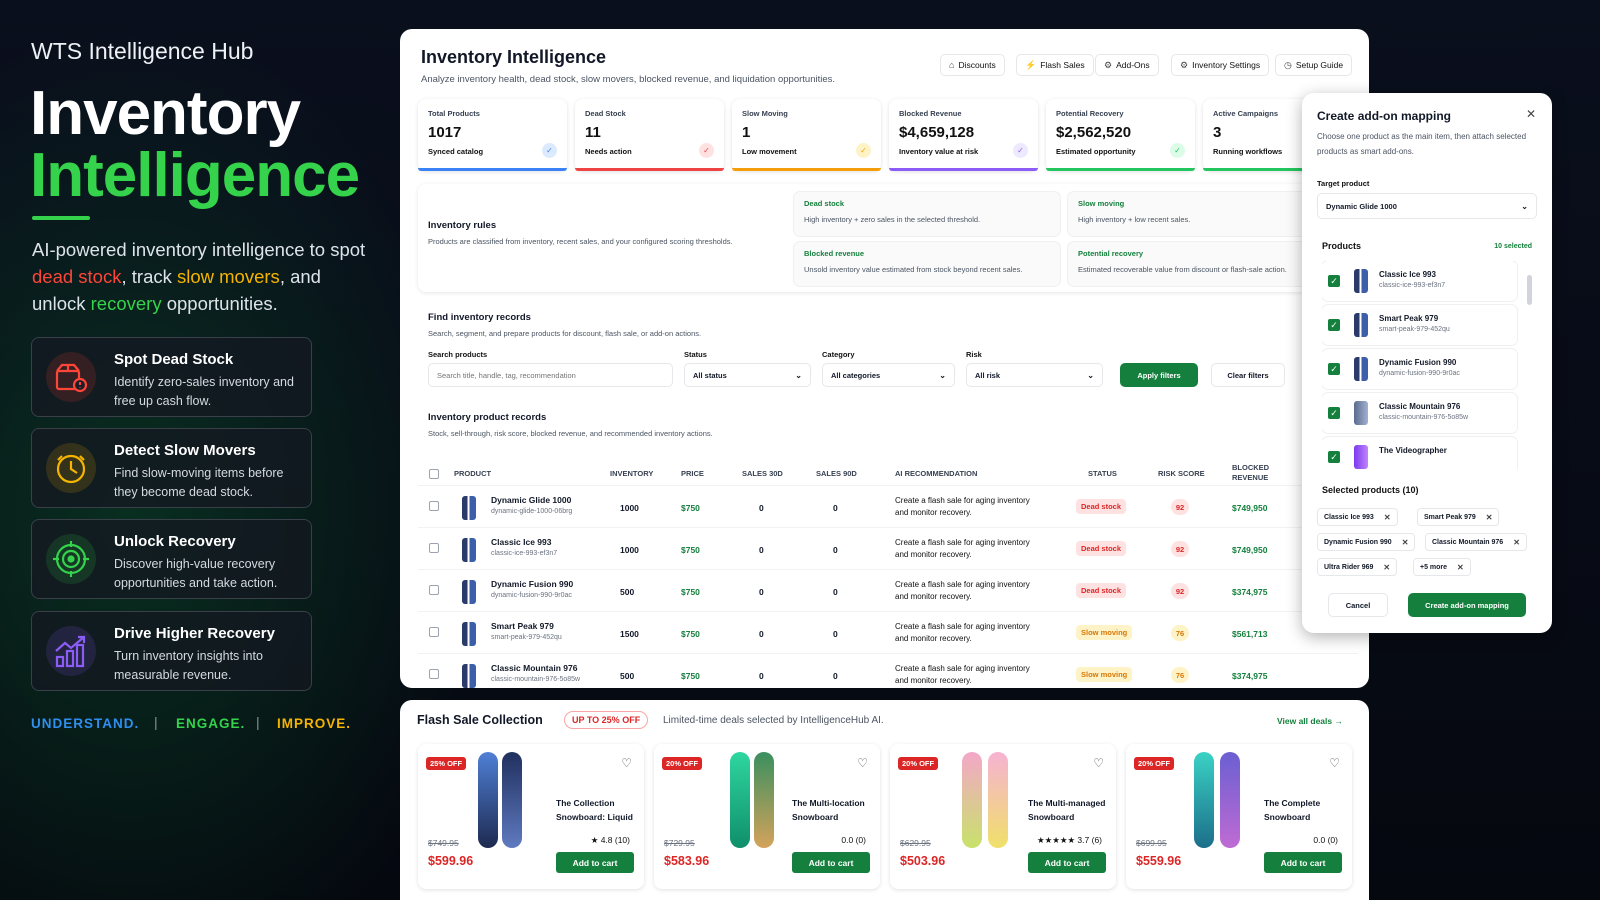  I want to click on list-item: ✓ Classic Ice 993 classic-ice-993-ef3n7, so click(1419, 281).